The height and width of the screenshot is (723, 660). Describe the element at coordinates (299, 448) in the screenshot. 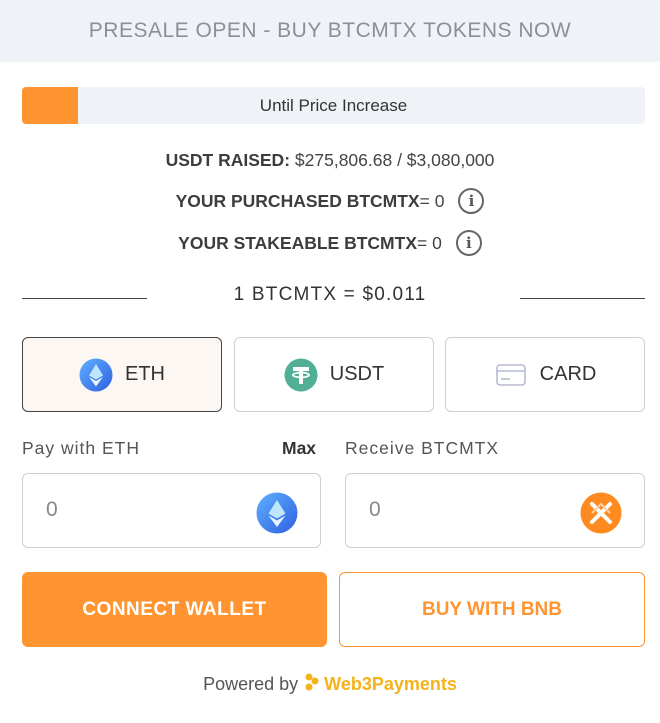

I see `max-button: Max` at that location.